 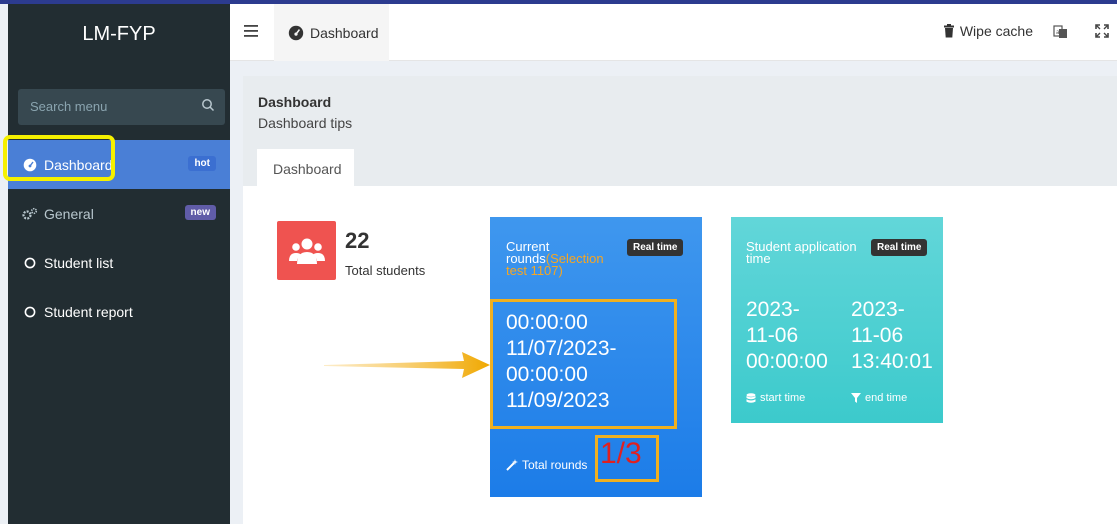 I want to click on highlight-annotation, so click(x=59, y=158).